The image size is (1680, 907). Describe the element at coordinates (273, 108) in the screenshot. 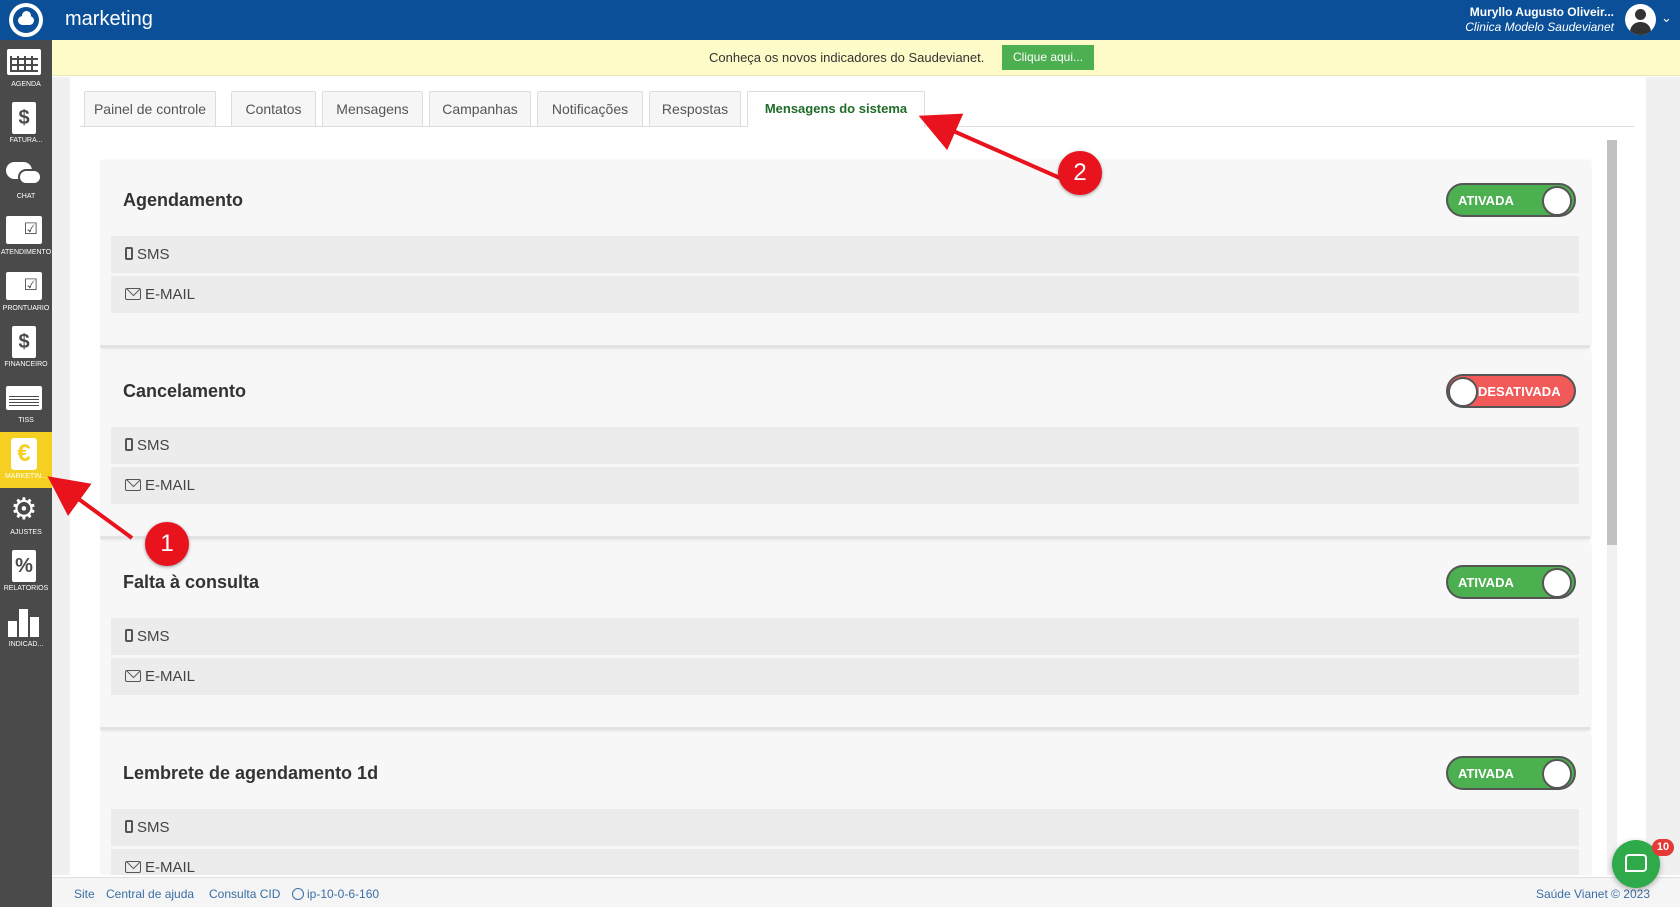

I see `tab-contatos: Contatos` at that location.